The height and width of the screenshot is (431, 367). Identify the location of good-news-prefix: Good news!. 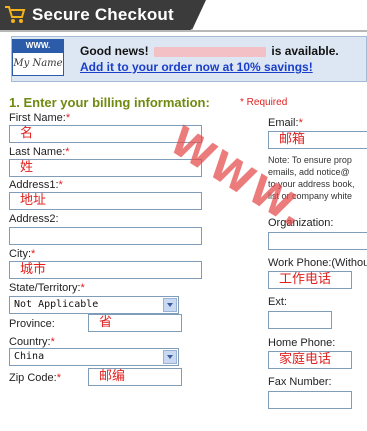
(114, 51).